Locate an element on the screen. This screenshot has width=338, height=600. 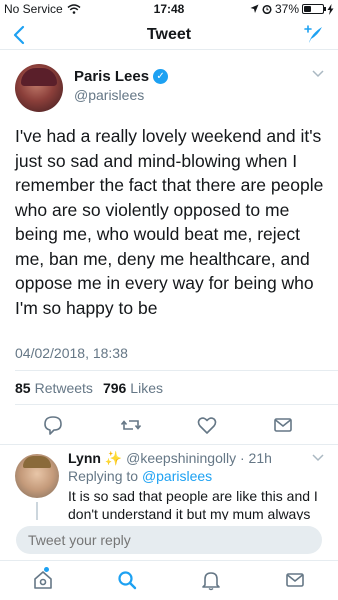
message-icon is located at coordinates (283, 425).